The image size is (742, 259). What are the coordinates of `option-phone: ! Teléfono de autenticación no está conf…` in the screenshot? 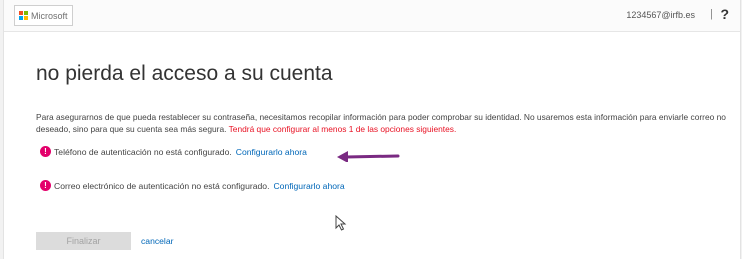 It's located at (173, 151).